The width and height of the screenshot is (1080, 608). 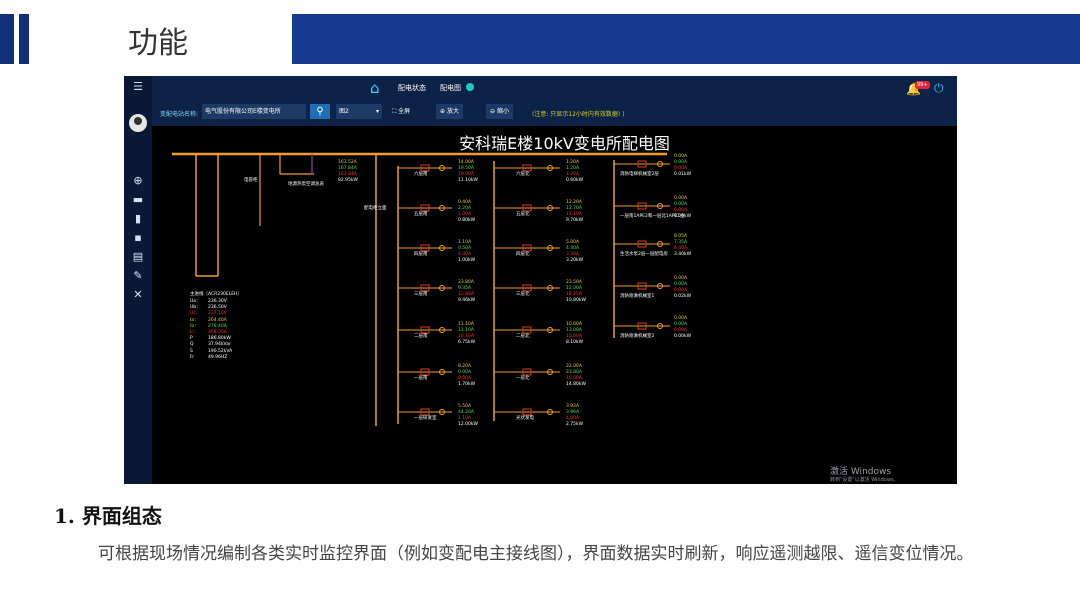 What do you see at coordinates (465, 214) in the screenshot?
I see `feeder-ic: 1.00A` at bounding box center [465, 214].